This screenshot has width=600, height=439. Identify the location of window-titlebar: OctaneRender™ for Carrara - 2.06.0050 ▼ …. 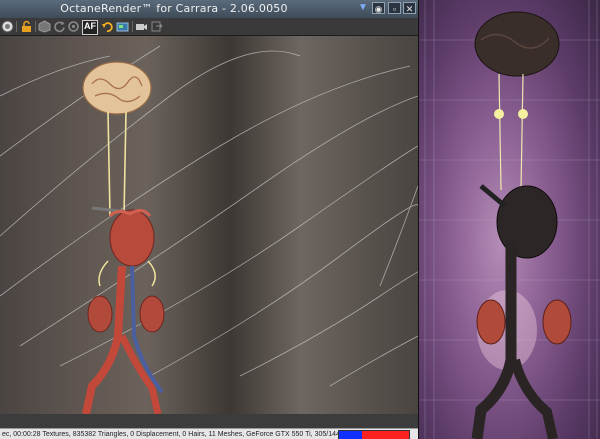
(209, 9).